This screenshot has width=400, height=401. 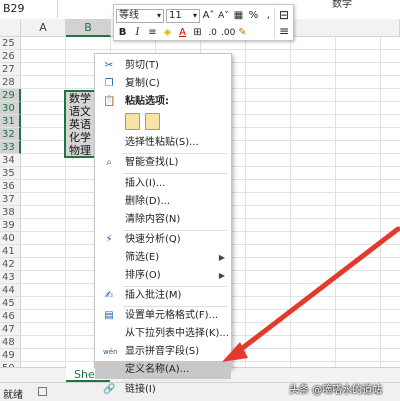 What do you see at coordinates (336, 390) in the screenshot?
I see `watermark-text: 头条 @嘀嗒水的道站` at bounding box center [336, 390].